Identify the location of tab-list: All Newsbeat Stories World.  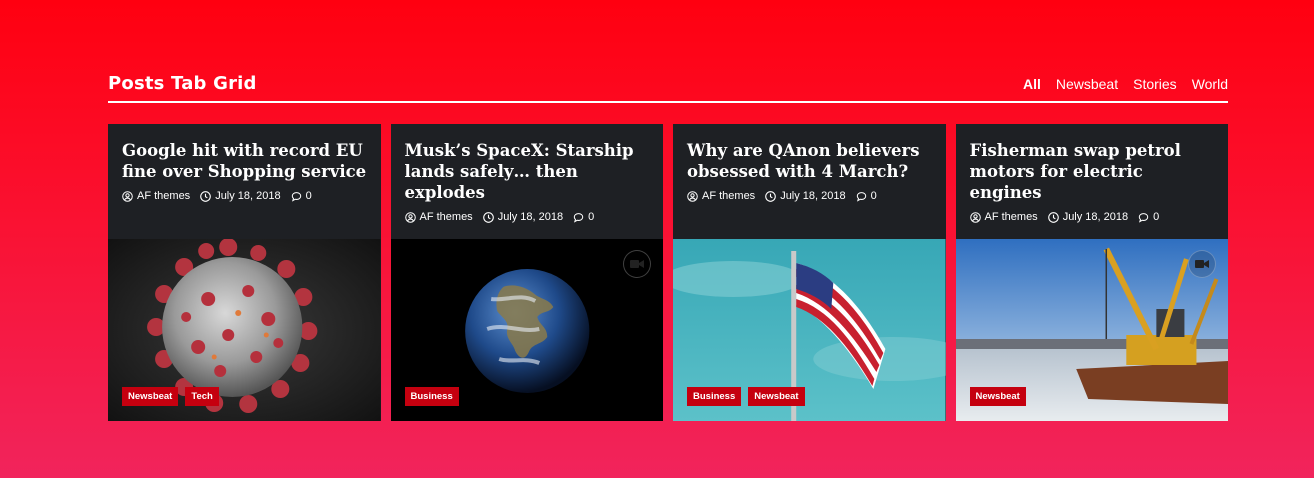
(1125, 84).